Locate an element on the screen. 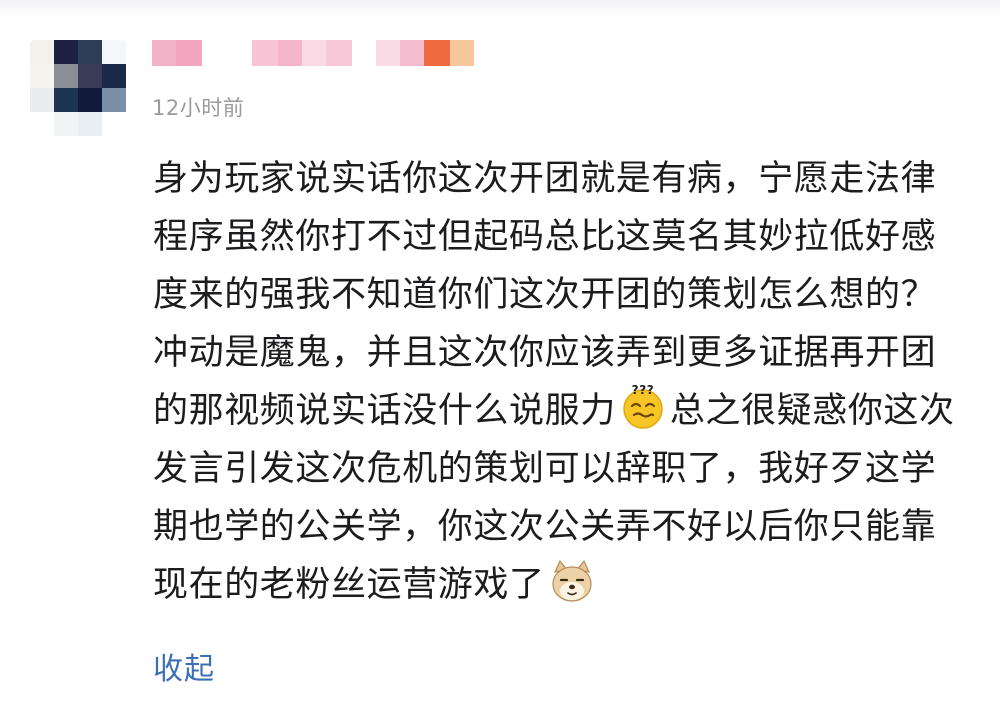 This screenshot has width=1000, height=704. username-censored is located at coordinates (313, 53).